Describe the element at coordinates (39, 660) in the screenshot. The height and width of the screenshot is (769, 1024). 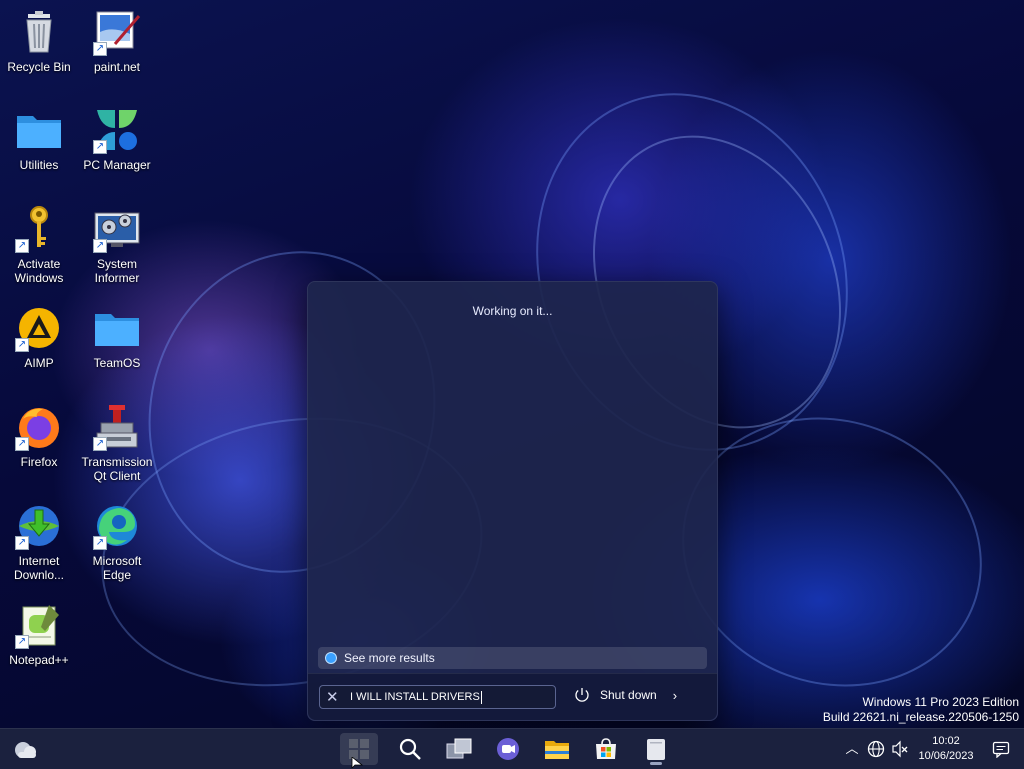
I see `desktop-icon-label: Notepad++` at that location.